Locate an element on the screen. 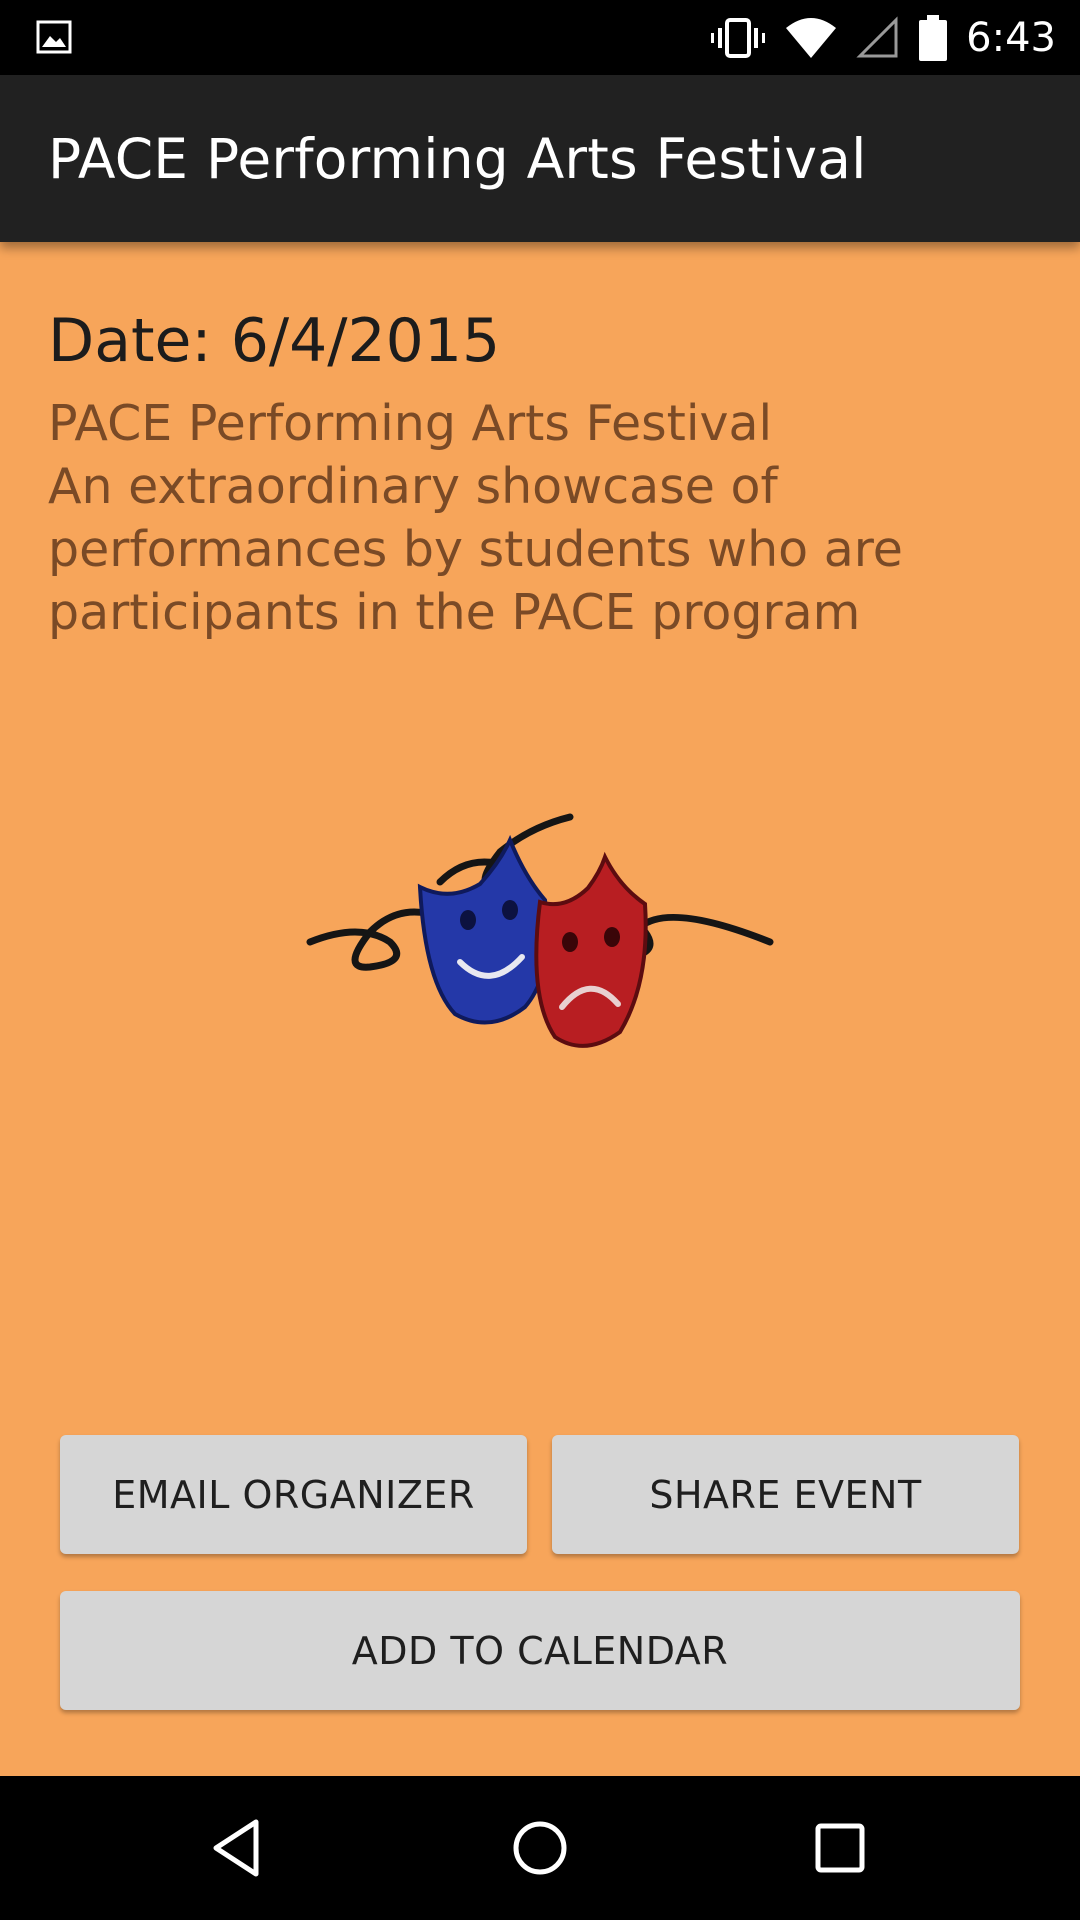  navigation-bar is located at coordinates (540, 1848).